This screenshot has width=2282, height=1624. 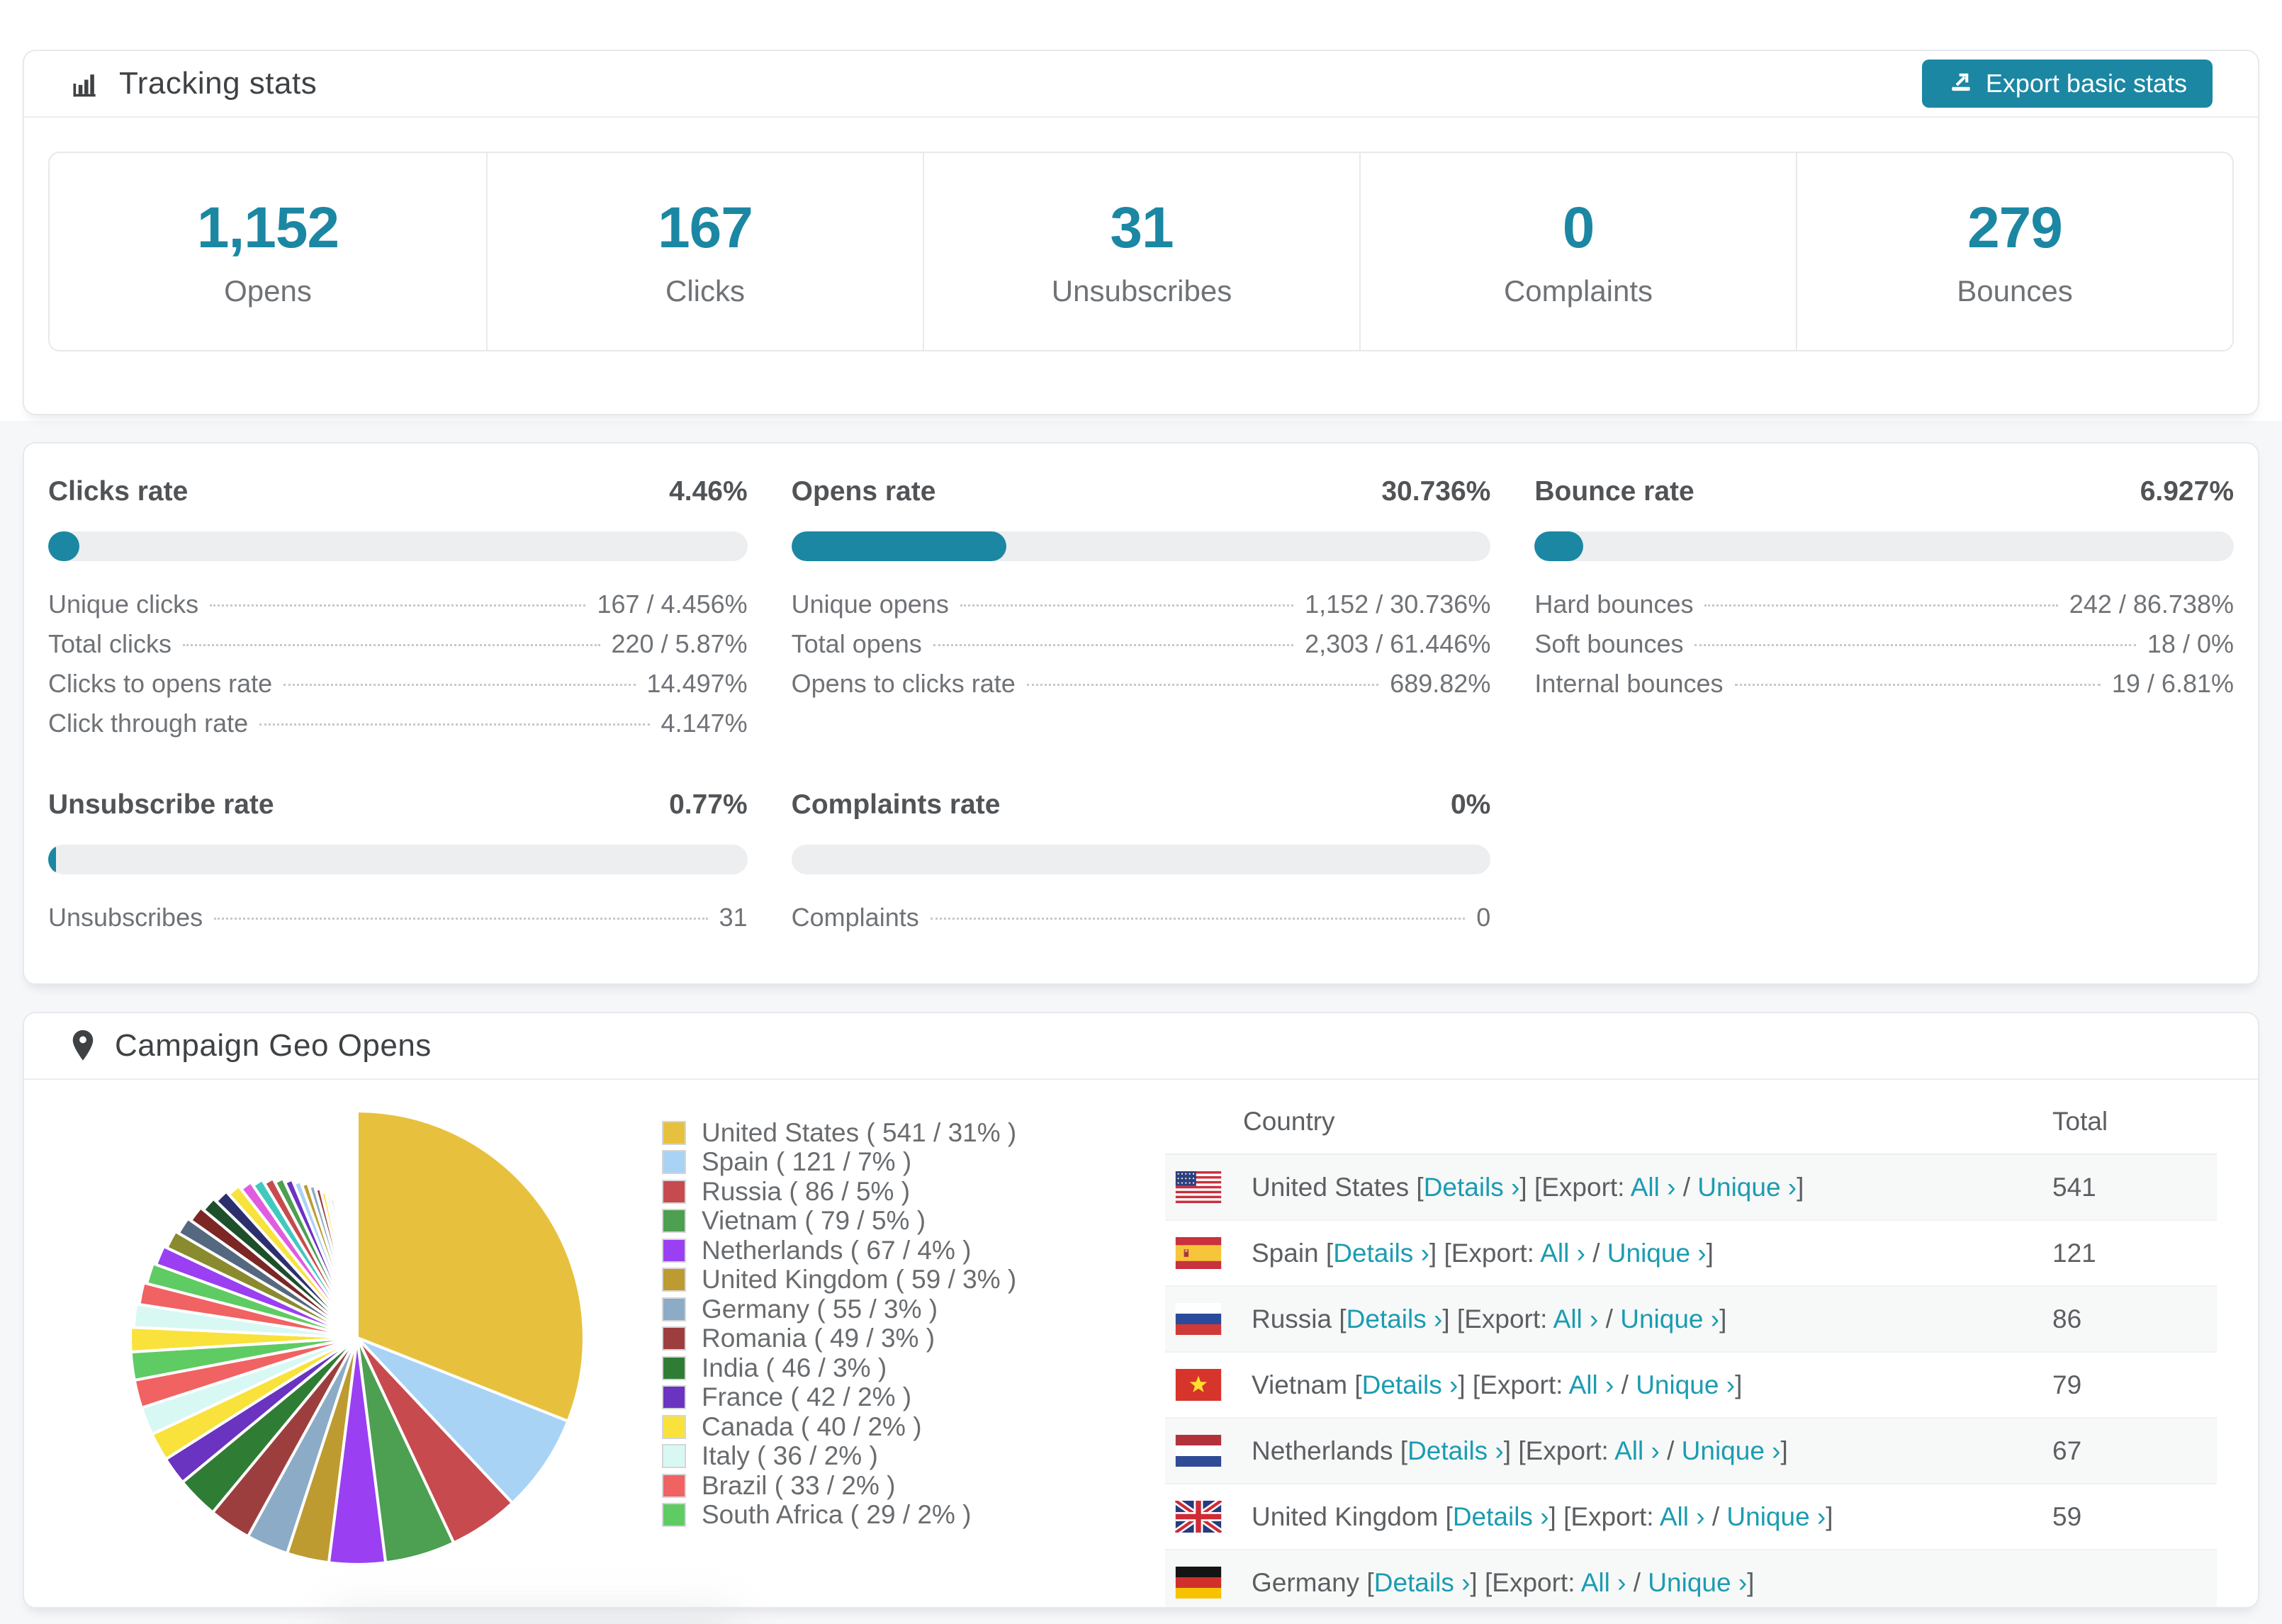 I want to click on legend-label: Canada ( 40 / 2% ), so click(x=812, y=1426).